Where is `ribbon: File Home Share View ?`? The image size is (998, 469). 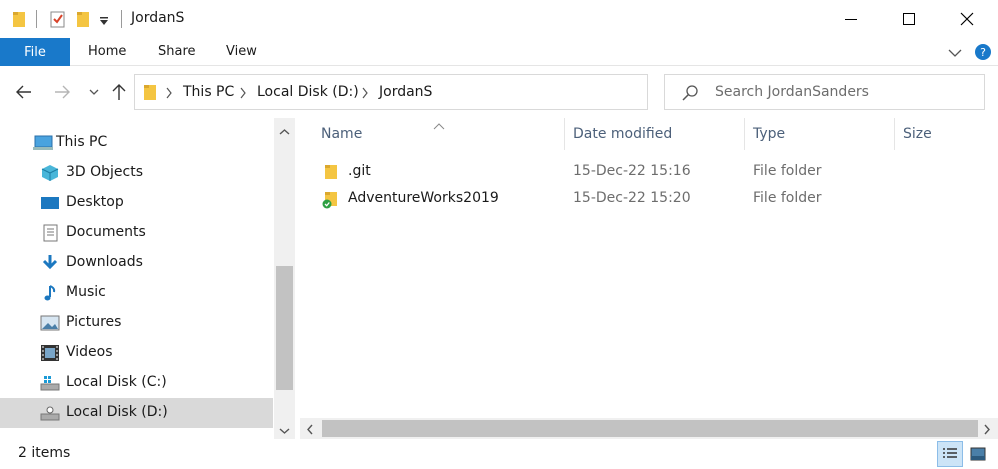 ribbon: File Home Share View ? is located at coordinates (499, 52).